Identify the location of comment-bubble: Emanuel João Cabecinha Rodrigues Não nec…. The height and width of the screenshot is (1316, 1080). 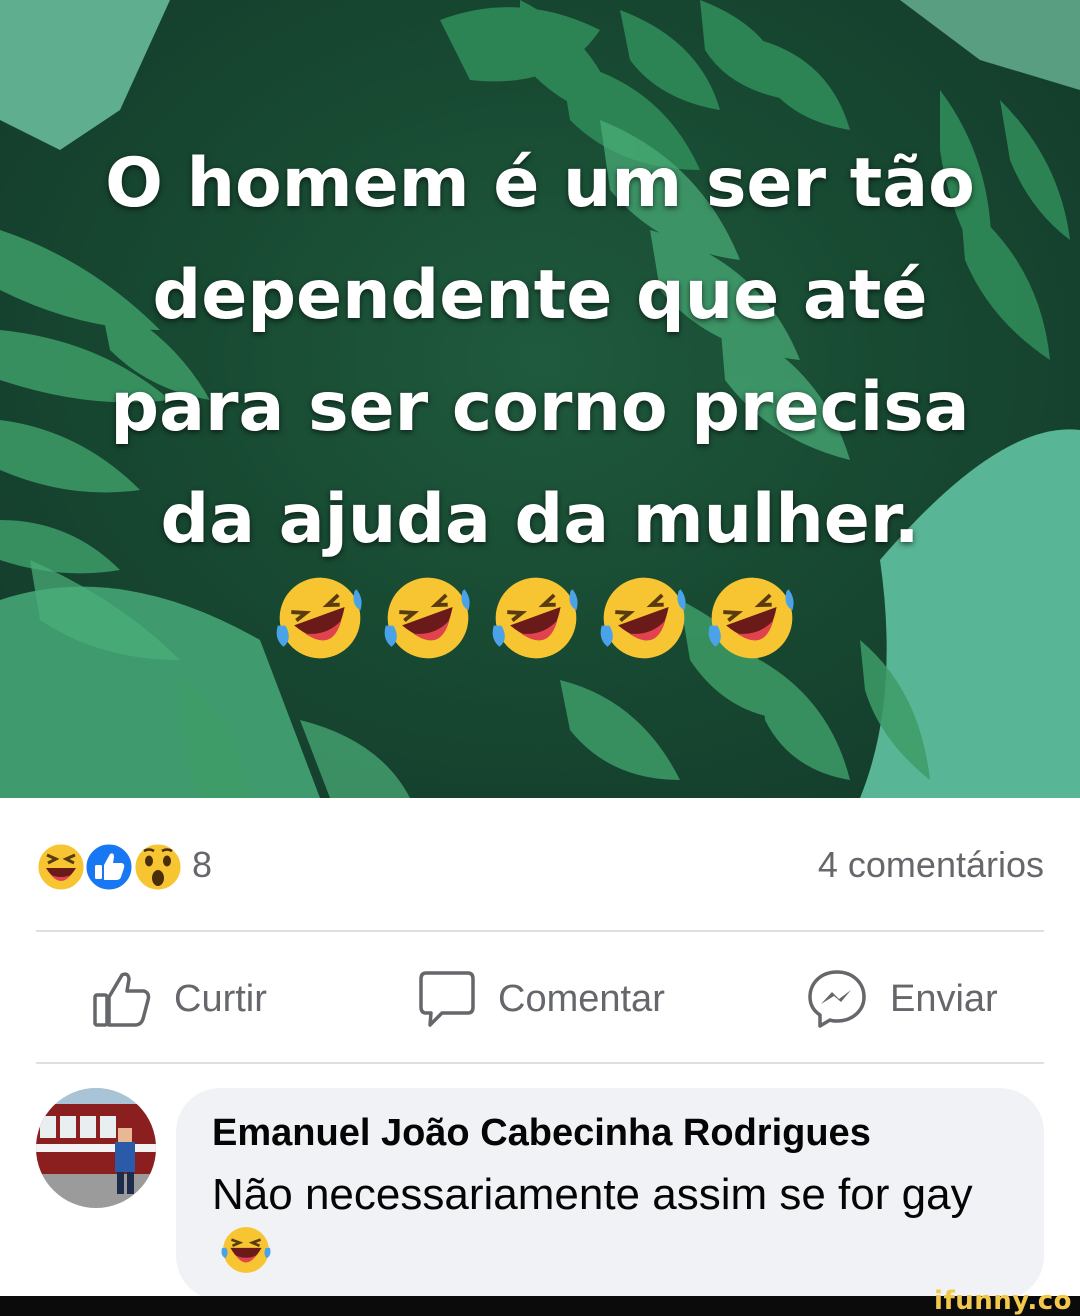
(610, 1194).